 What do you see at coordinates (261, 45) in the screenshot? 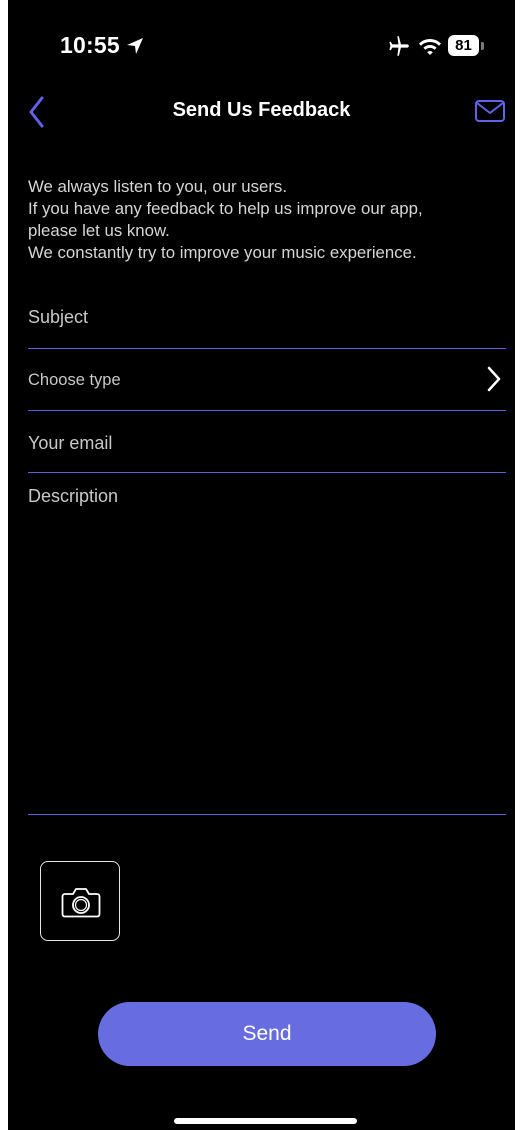
I see `status-bar: 10:55 81` at bounding box center [261, 45].